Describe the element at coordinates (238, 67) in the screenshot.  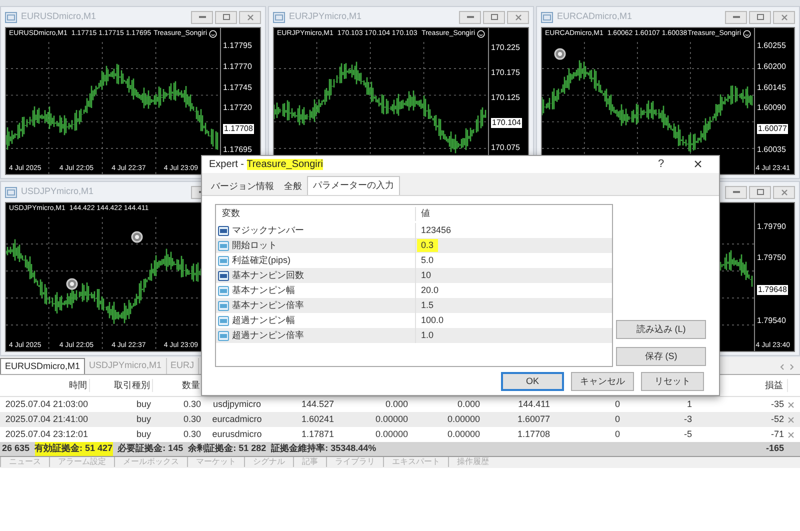
I see `price-label: 1.17770` at that location.